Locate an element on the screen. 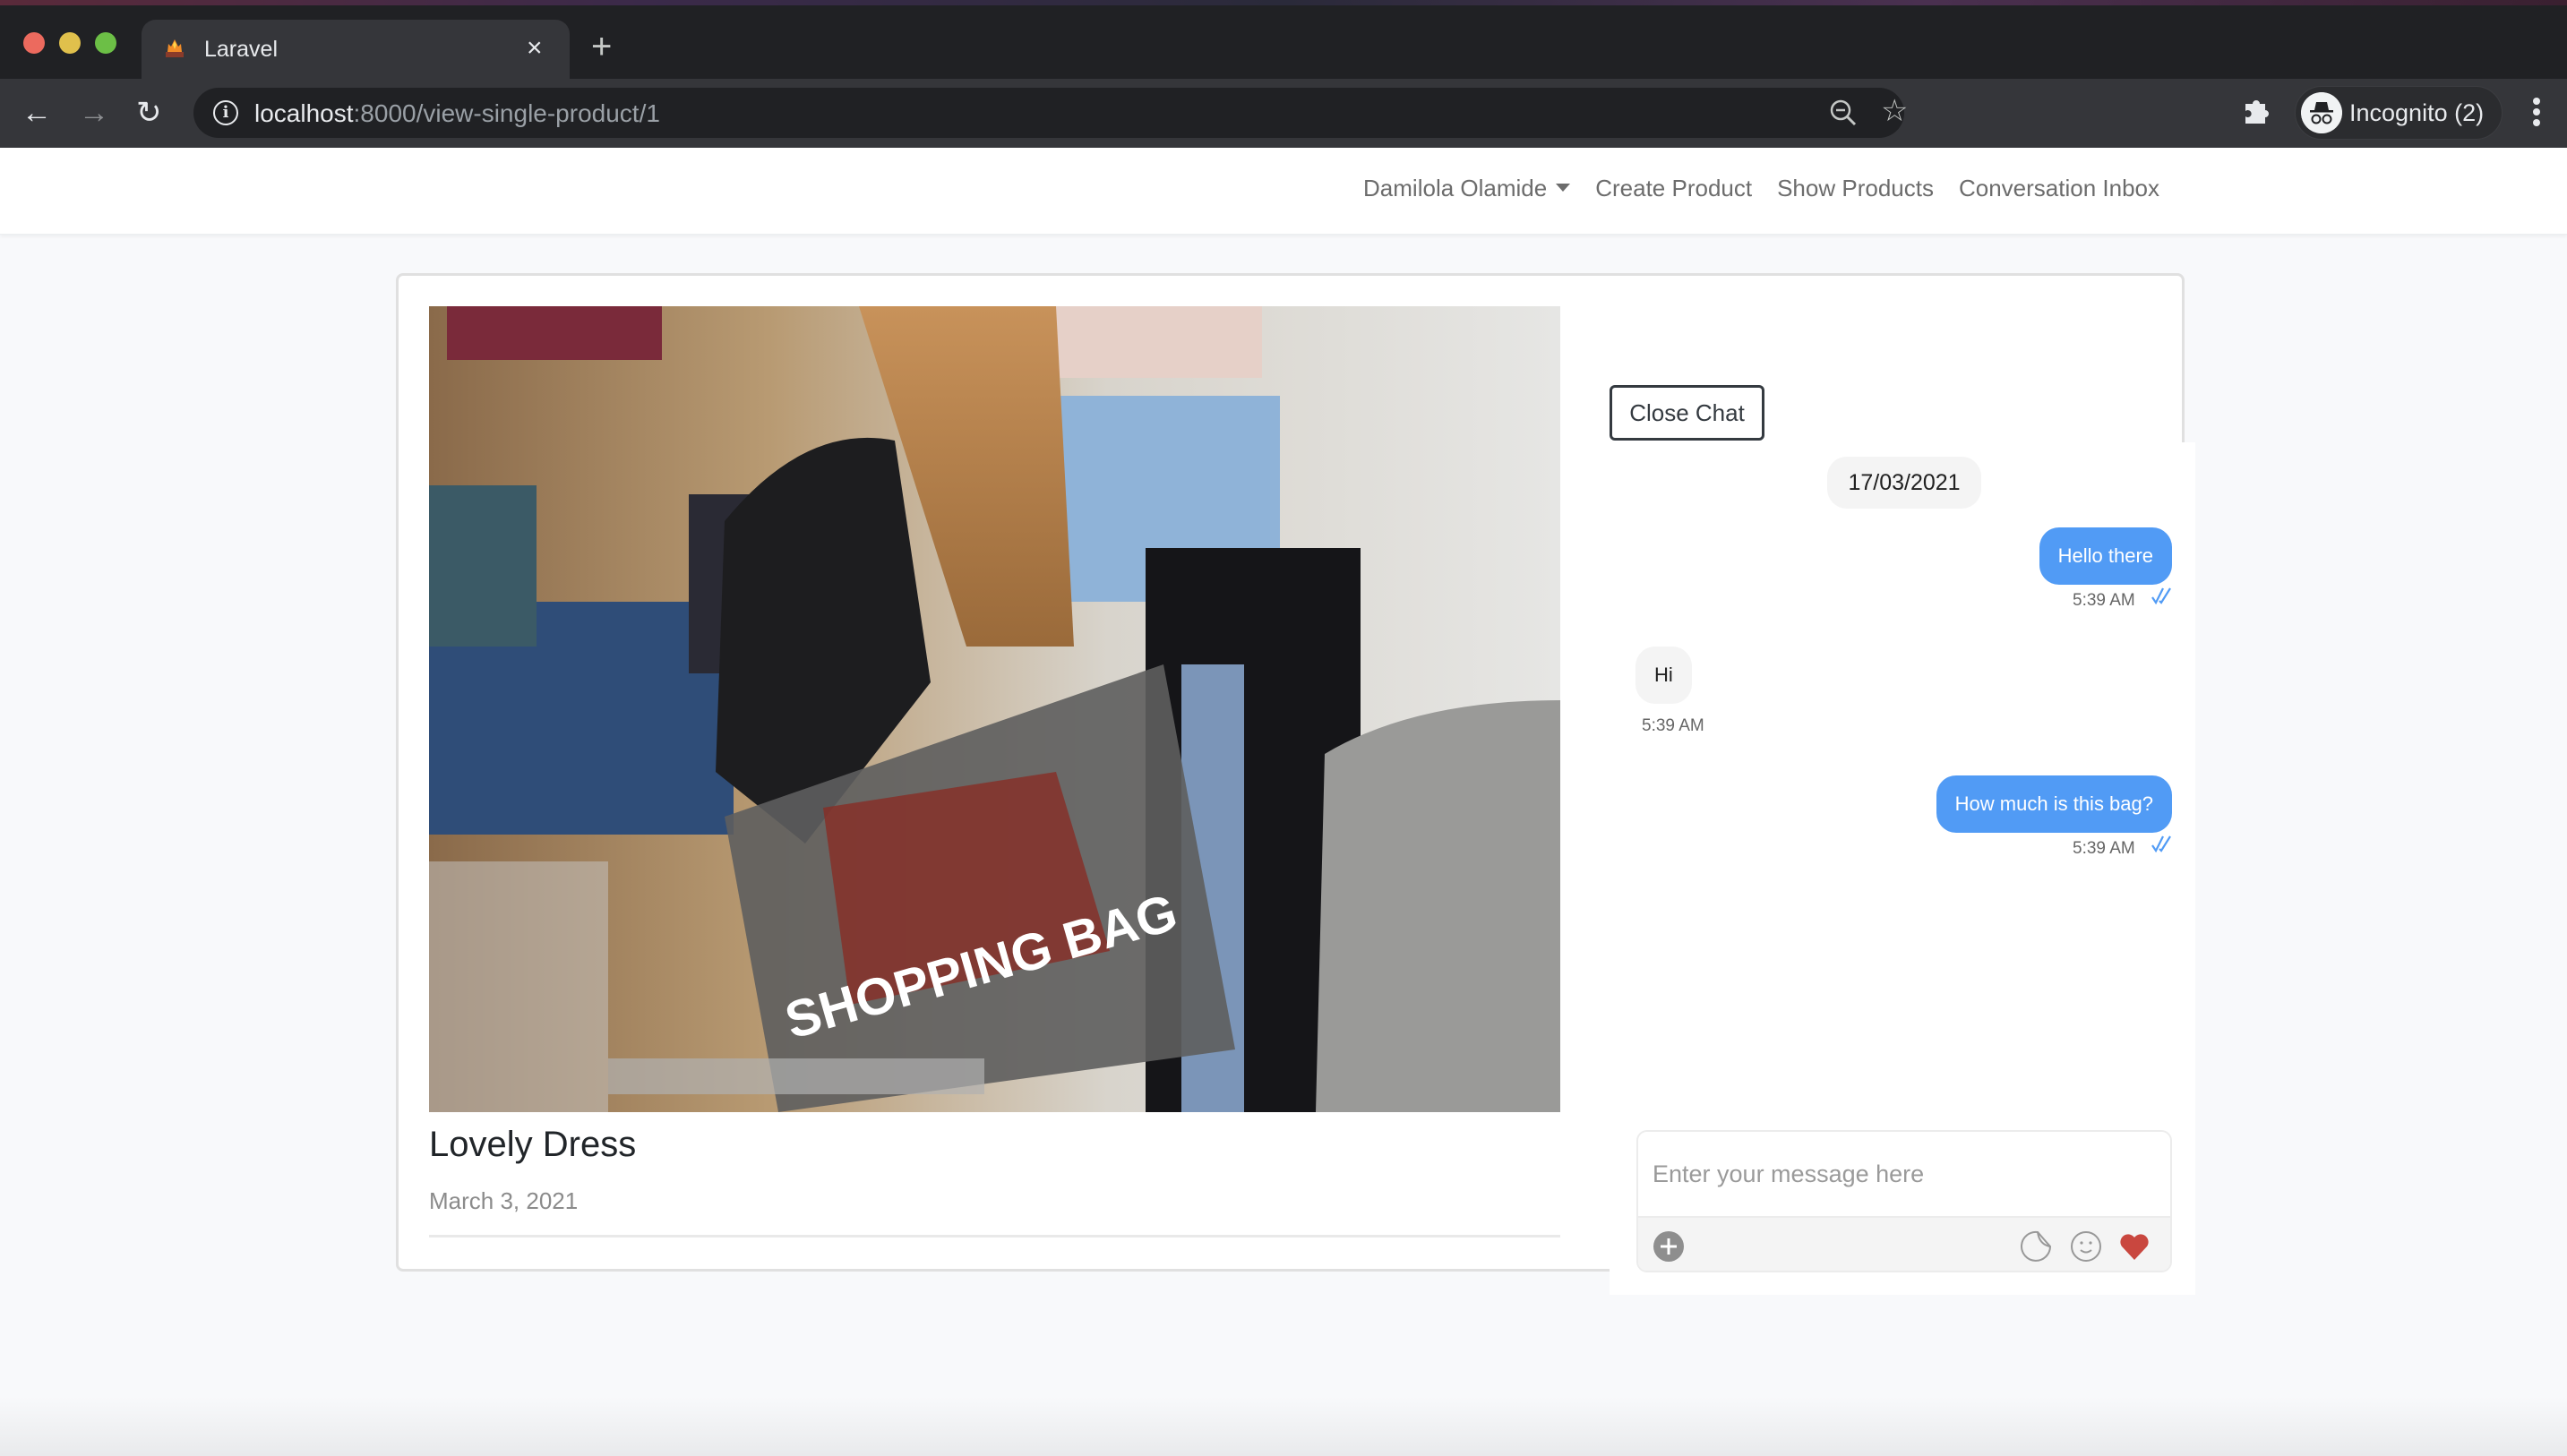  divider is located at coordinates (995, 1236).